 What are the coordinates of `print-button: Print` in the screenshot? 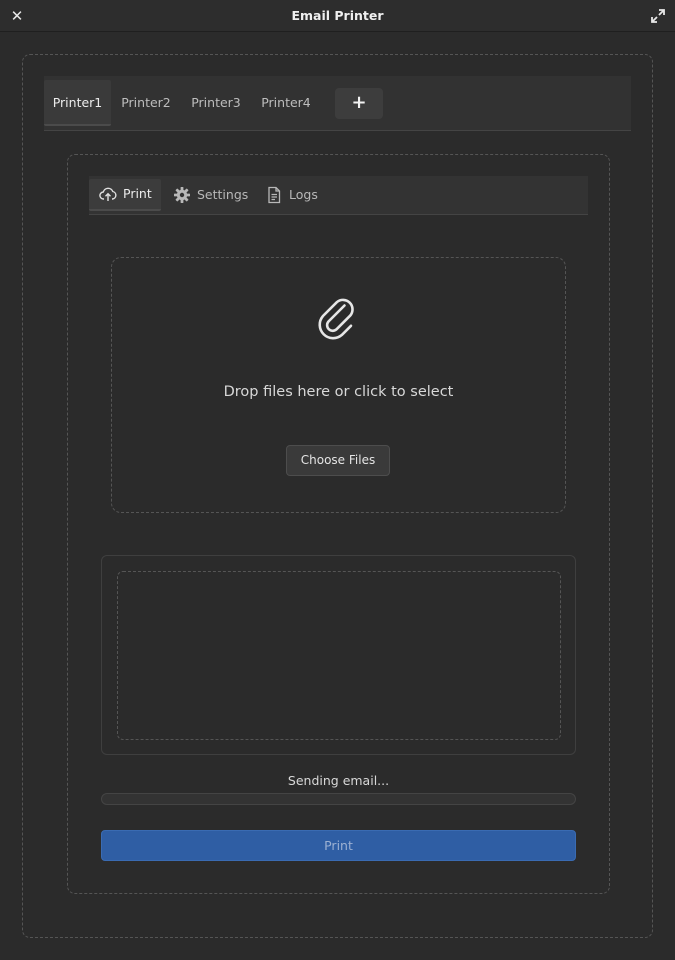 It's located at (338, 845).